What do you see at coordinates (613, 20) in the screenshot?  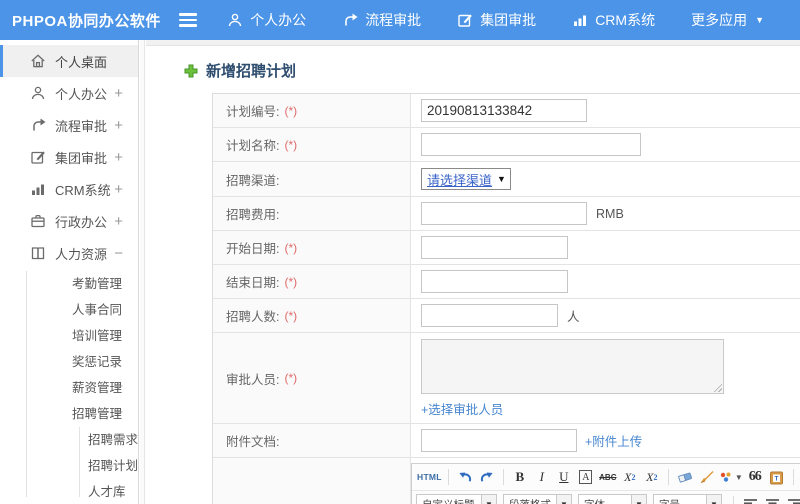 I see `nav-crm-system: CRM系统` at bounding box center [613, 20].